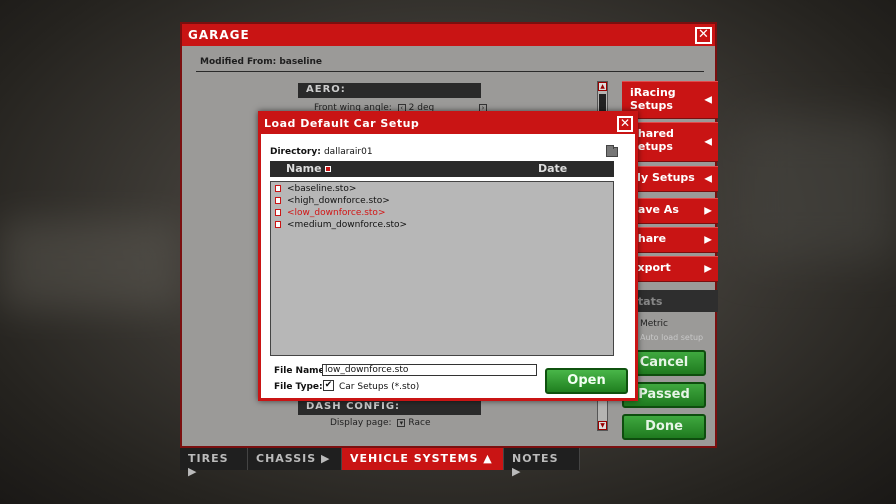  I want to click on background-blur-right, so click(818, 190).